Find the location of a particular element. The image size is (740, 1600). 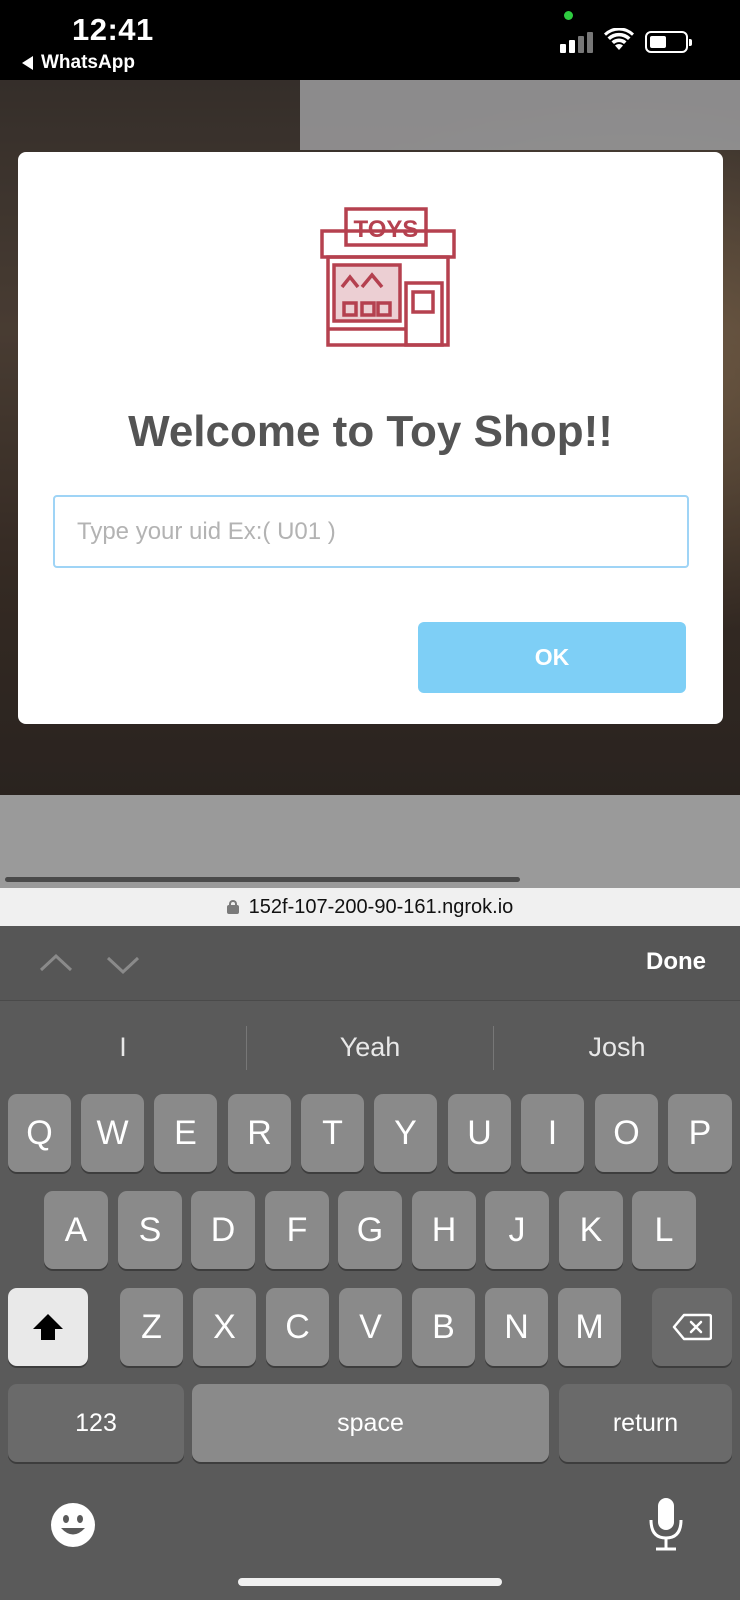

key-i: I is located at coordinates (552, 1133).